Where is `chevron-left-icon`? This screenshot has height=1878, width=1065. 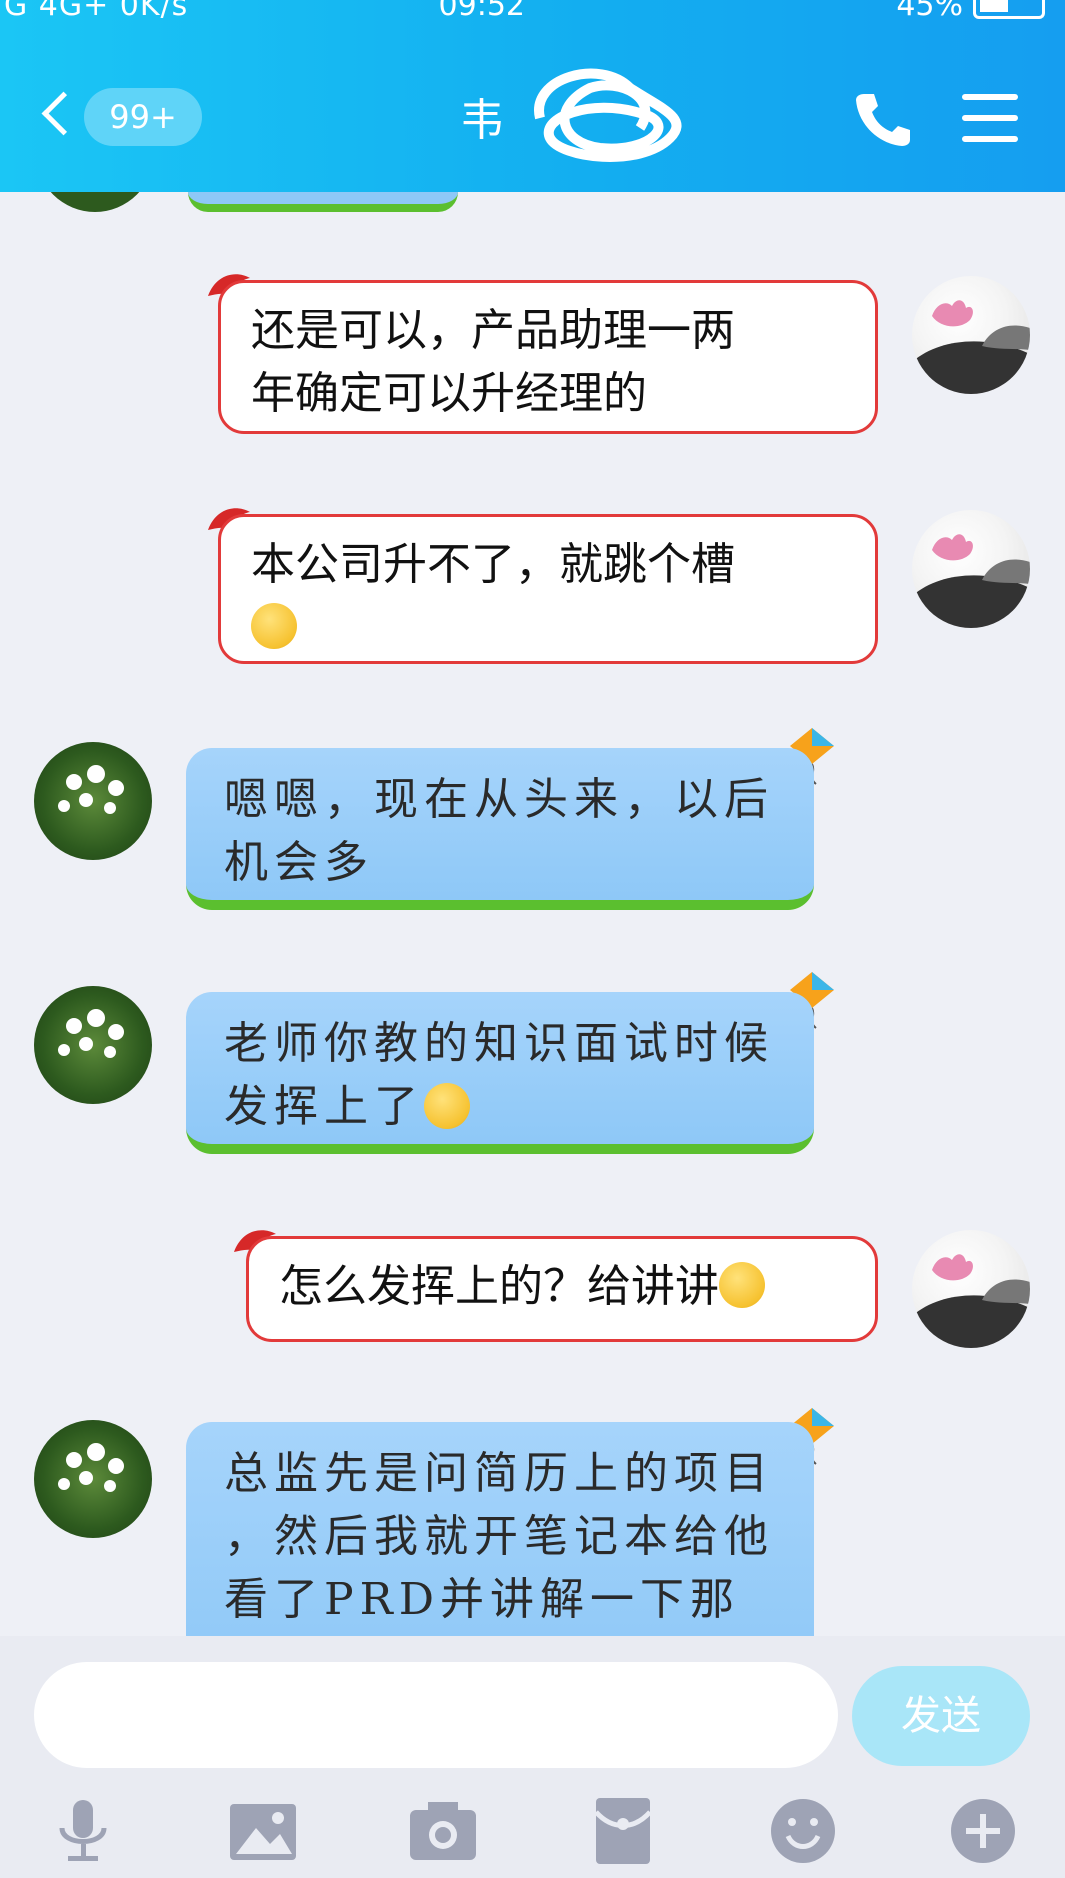 chevron-left-icon is located at coordinates (63, 113).